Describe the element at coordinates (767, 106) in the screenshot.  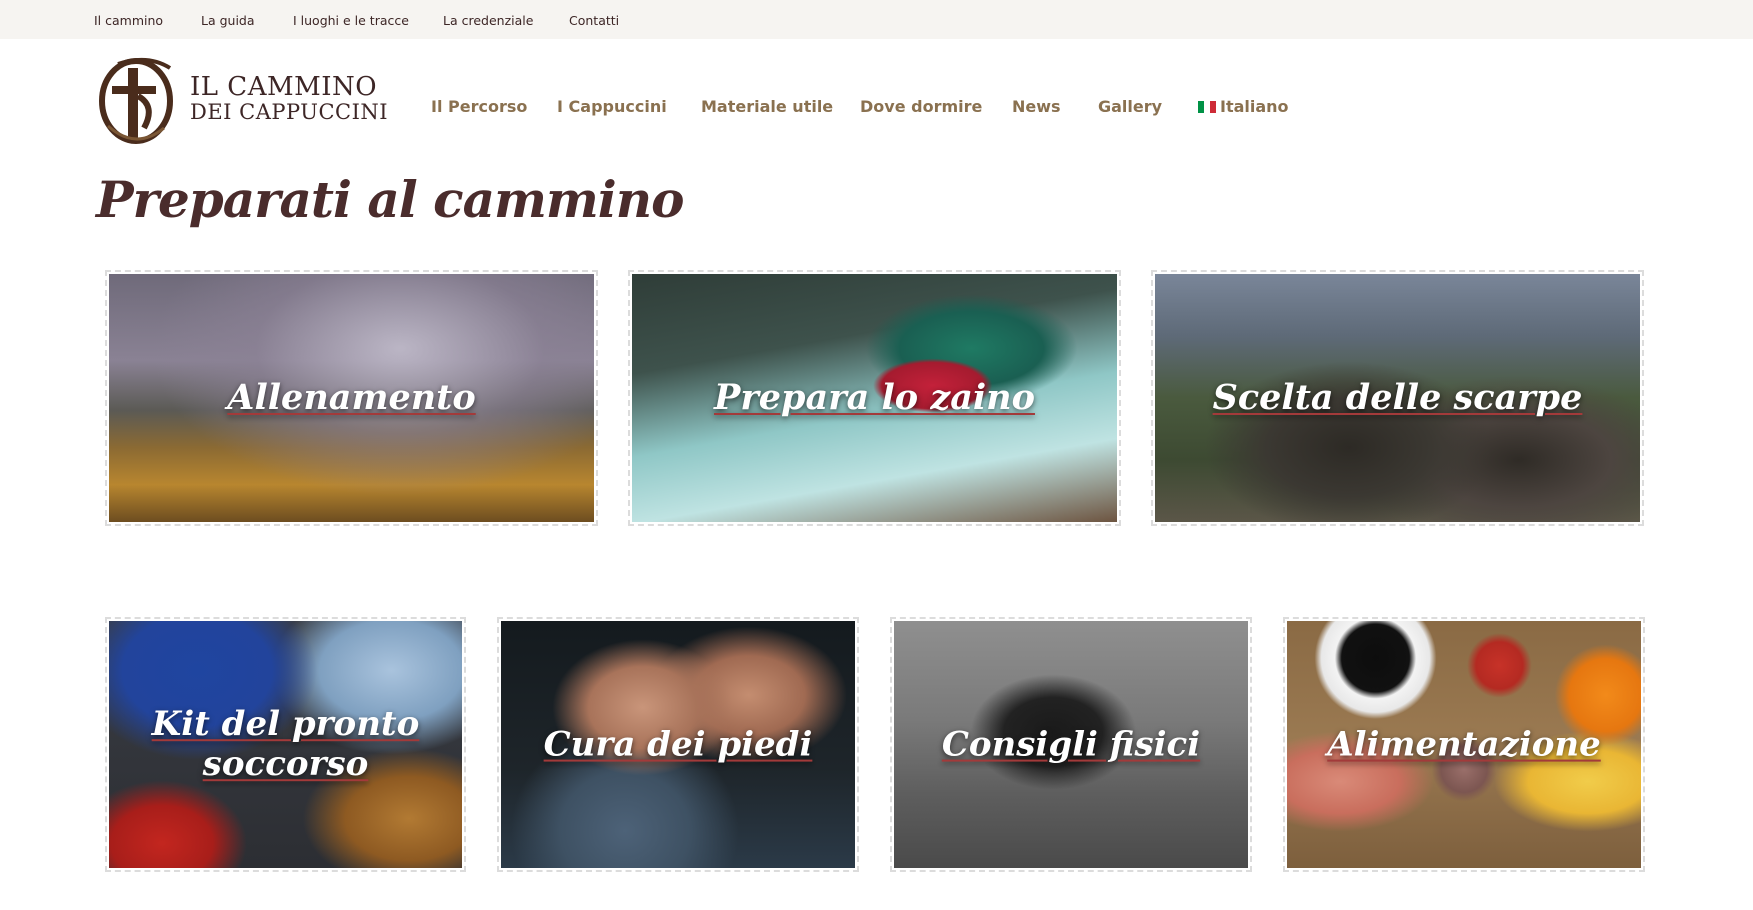
I see `nav-item-materiale-utile: Materiale utile` at that location.